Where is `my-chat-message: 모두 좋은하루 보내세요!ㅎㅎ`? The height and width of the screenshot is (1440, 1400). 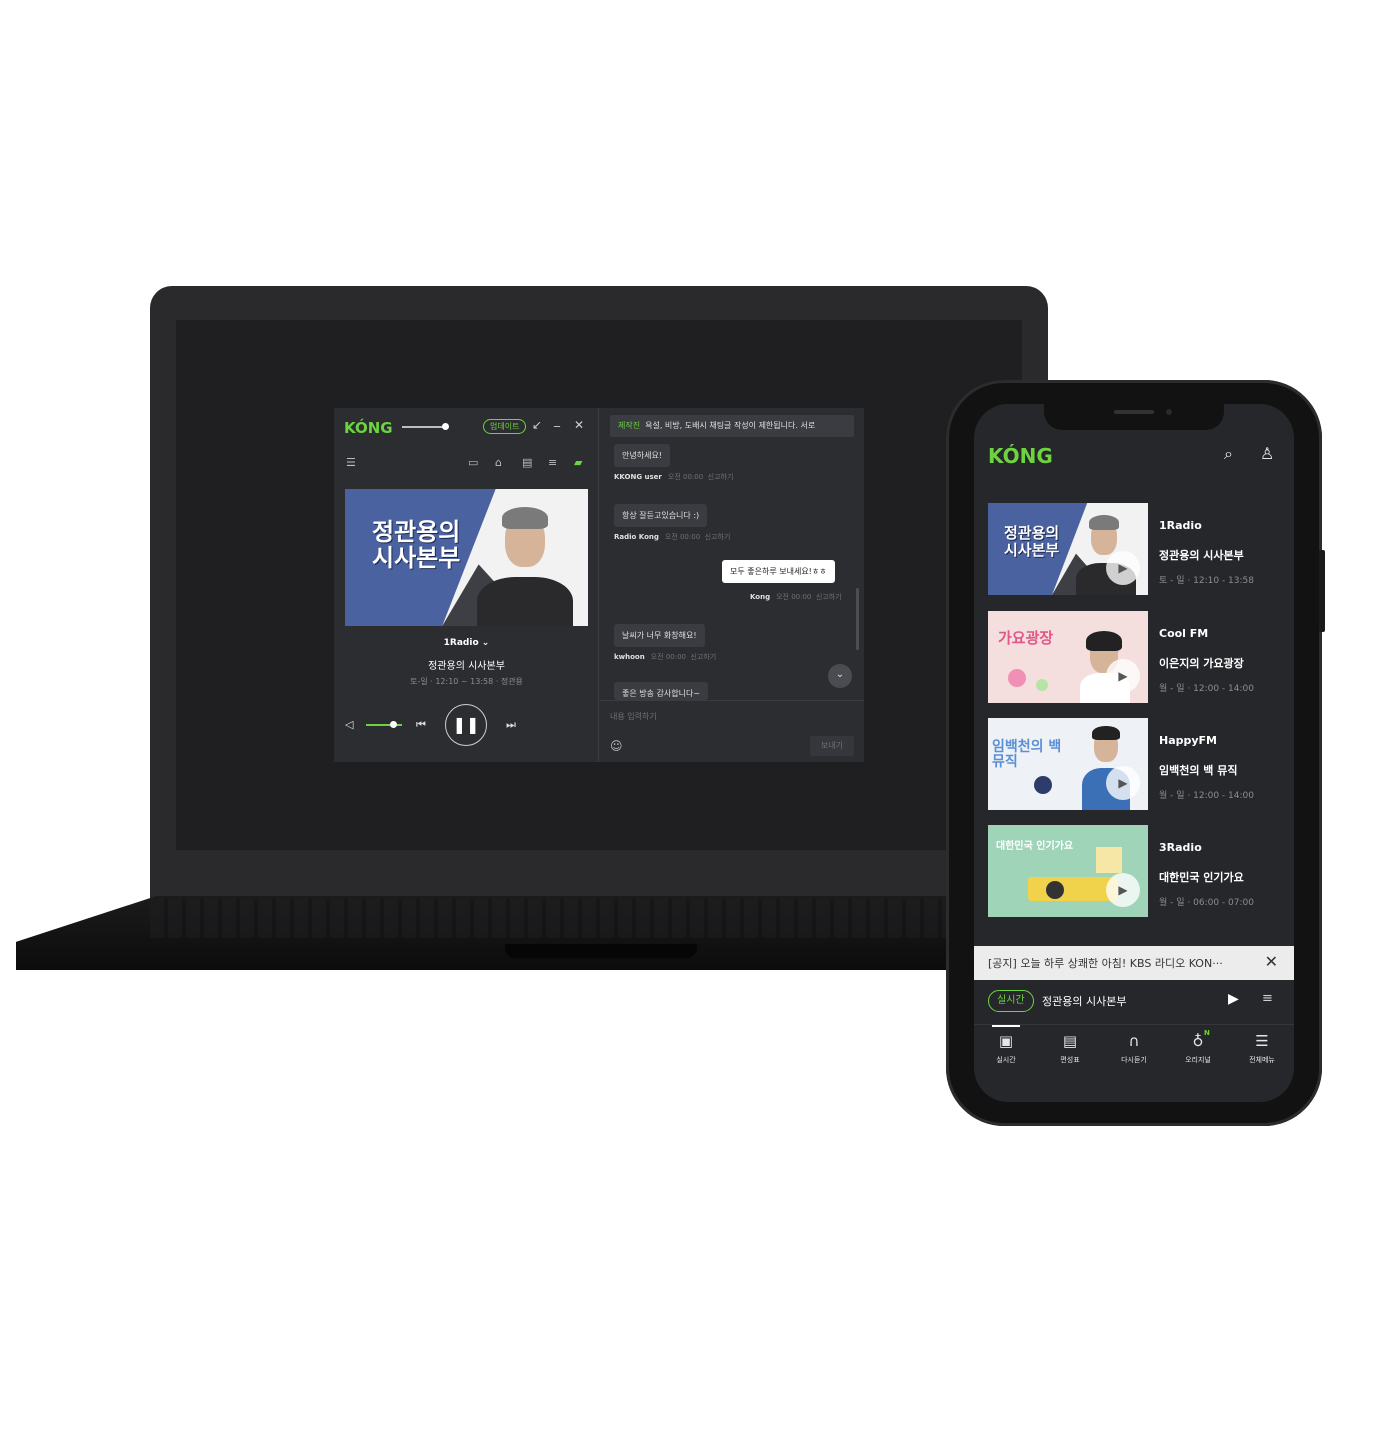
my-chat-message: 모두 좋은하루 보내세요!ㅎㅎ is located at coordinates (778, 571).